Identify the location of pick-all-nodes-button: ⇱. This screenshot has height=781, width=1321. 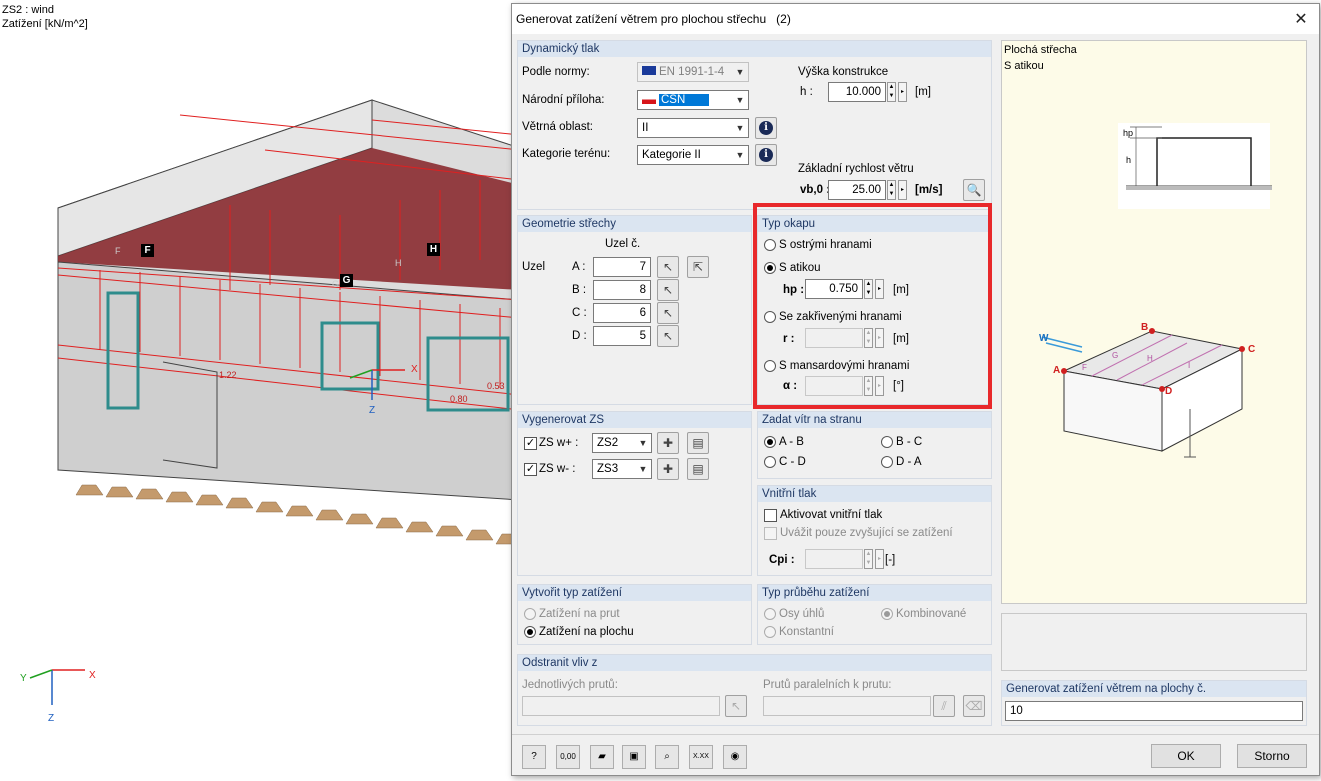
(698, 267).